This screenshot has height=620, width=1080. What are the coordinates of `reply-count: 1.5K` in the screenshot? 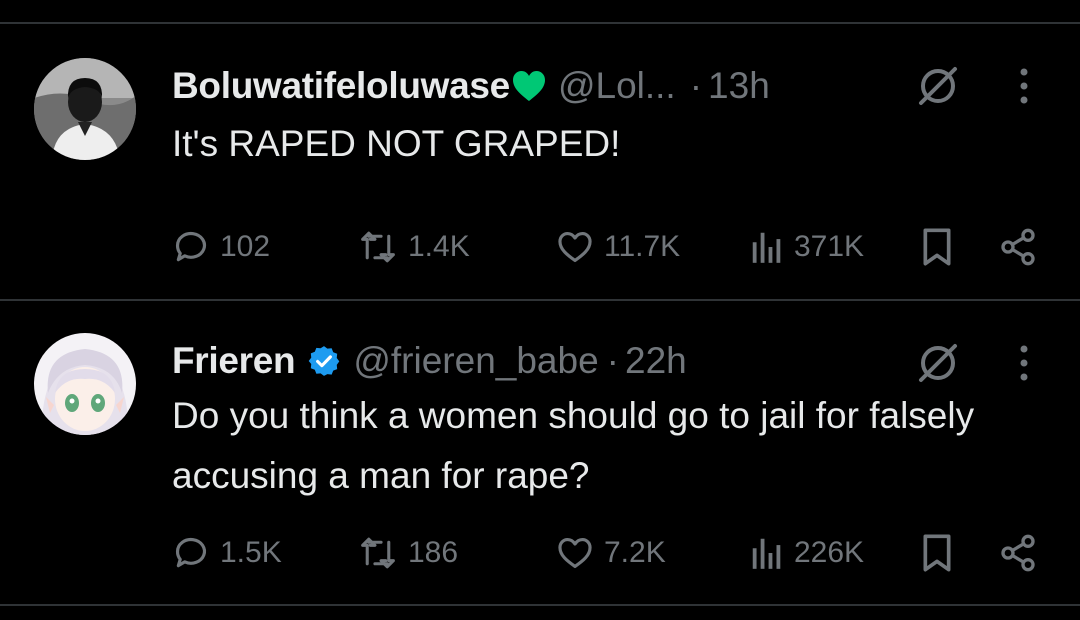 It's located at (251, 552).